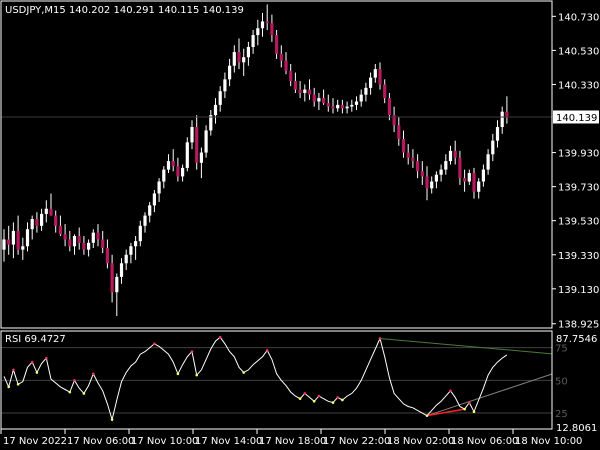 The image size is (600, 450). I want to click on current-price-label: 140.139, so click(576, 117).